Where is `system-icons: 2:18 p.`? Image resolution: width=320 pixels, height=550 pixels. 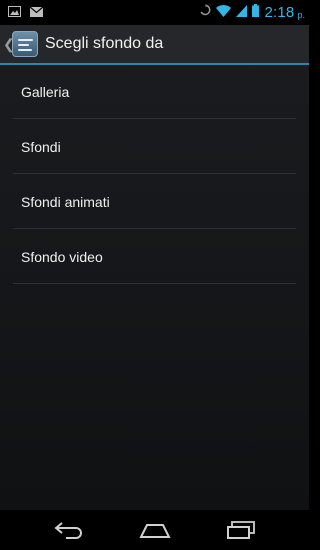
system-icons: 2:18 p. is located at coordinates (254, 12).